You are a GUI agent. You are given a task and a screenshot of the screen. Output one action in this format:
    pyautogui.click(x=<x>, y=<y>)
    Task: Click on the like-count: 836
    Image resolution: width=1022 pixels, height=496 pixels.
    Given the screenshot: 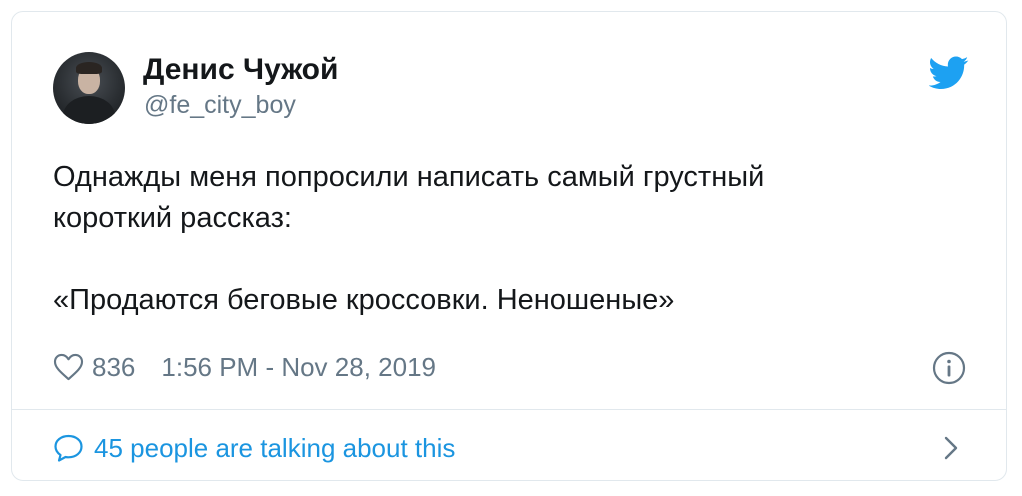 What is the action you would take?
    pyautogui.click(x=113, y=367)
    